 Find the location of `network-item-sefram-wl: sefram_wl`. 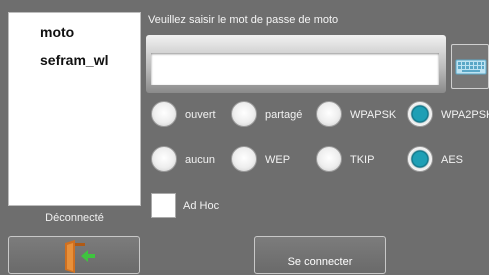

network-item-sefram-wl: sefram_wl is located at coordinates (74, 60).